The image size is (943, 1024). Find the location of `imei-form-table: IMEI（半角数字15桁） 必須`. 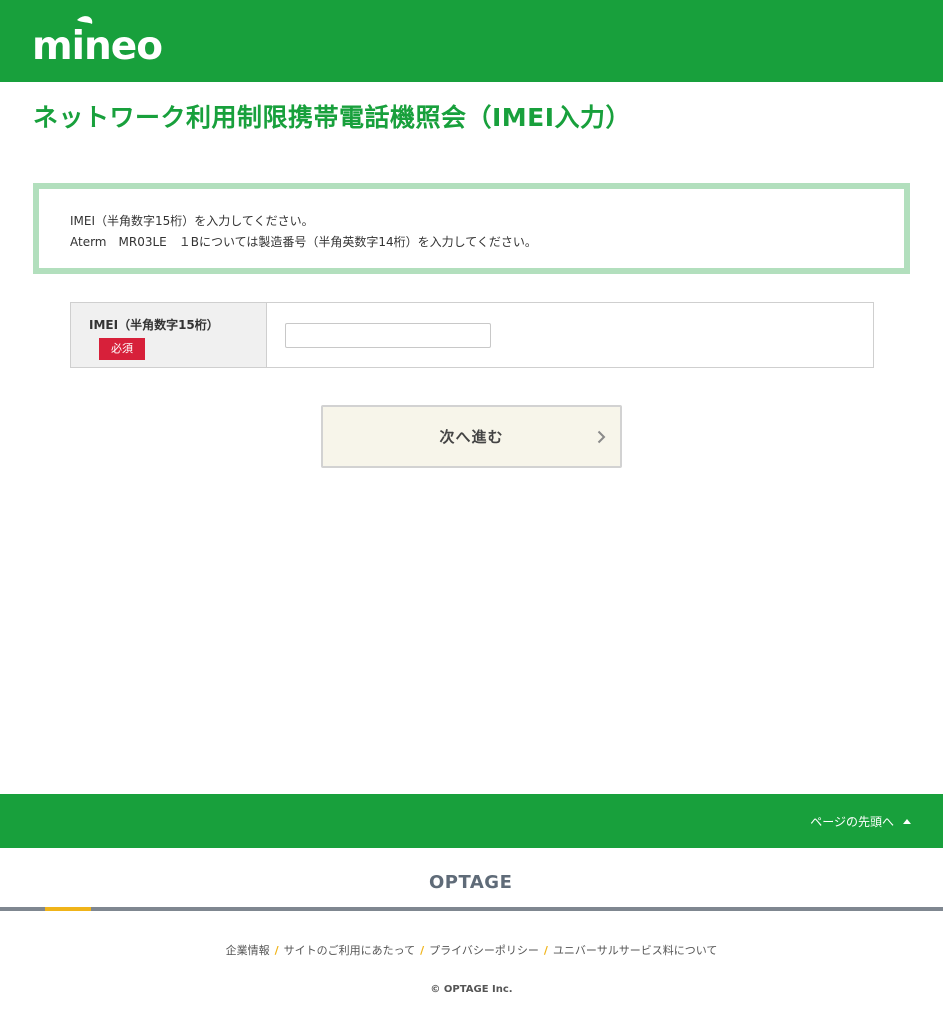

imei-form-table: IMEI（半角数字15桁） 必須 is located at coordinates (472, 335).